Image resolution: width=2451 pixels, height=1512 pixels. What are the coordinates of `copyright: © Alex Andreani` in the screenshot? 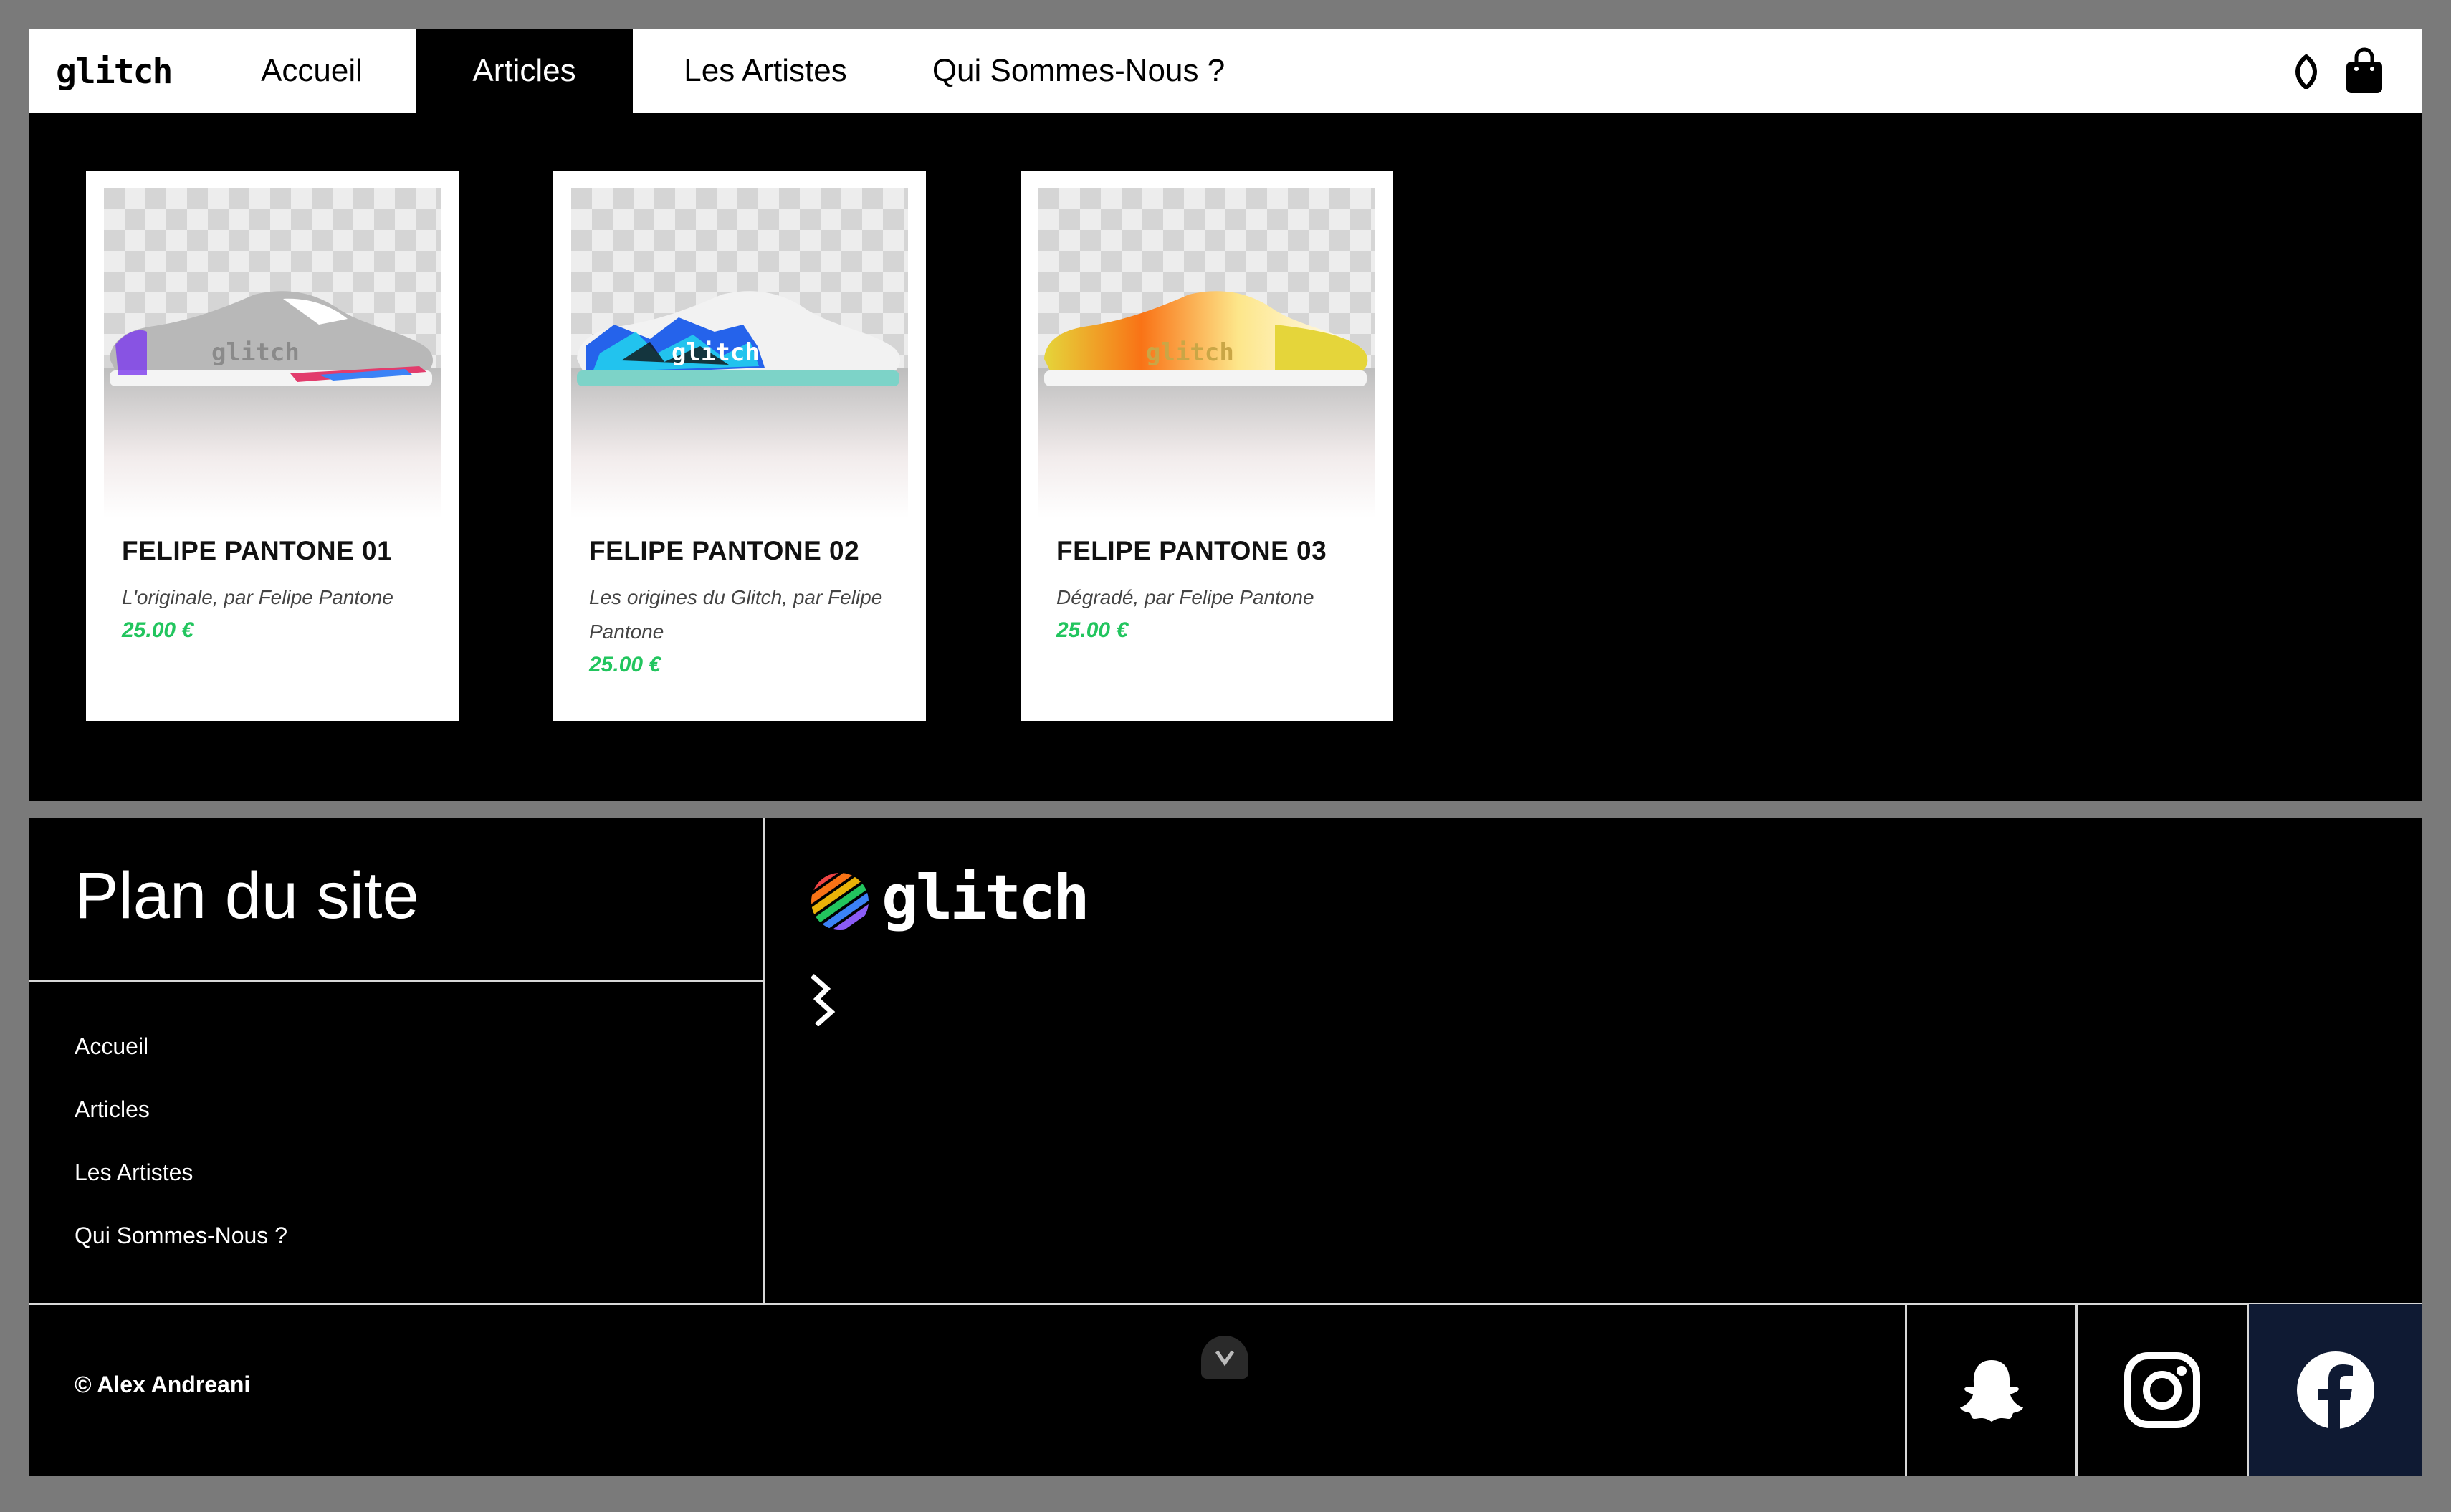 It's located at (163, 1384).